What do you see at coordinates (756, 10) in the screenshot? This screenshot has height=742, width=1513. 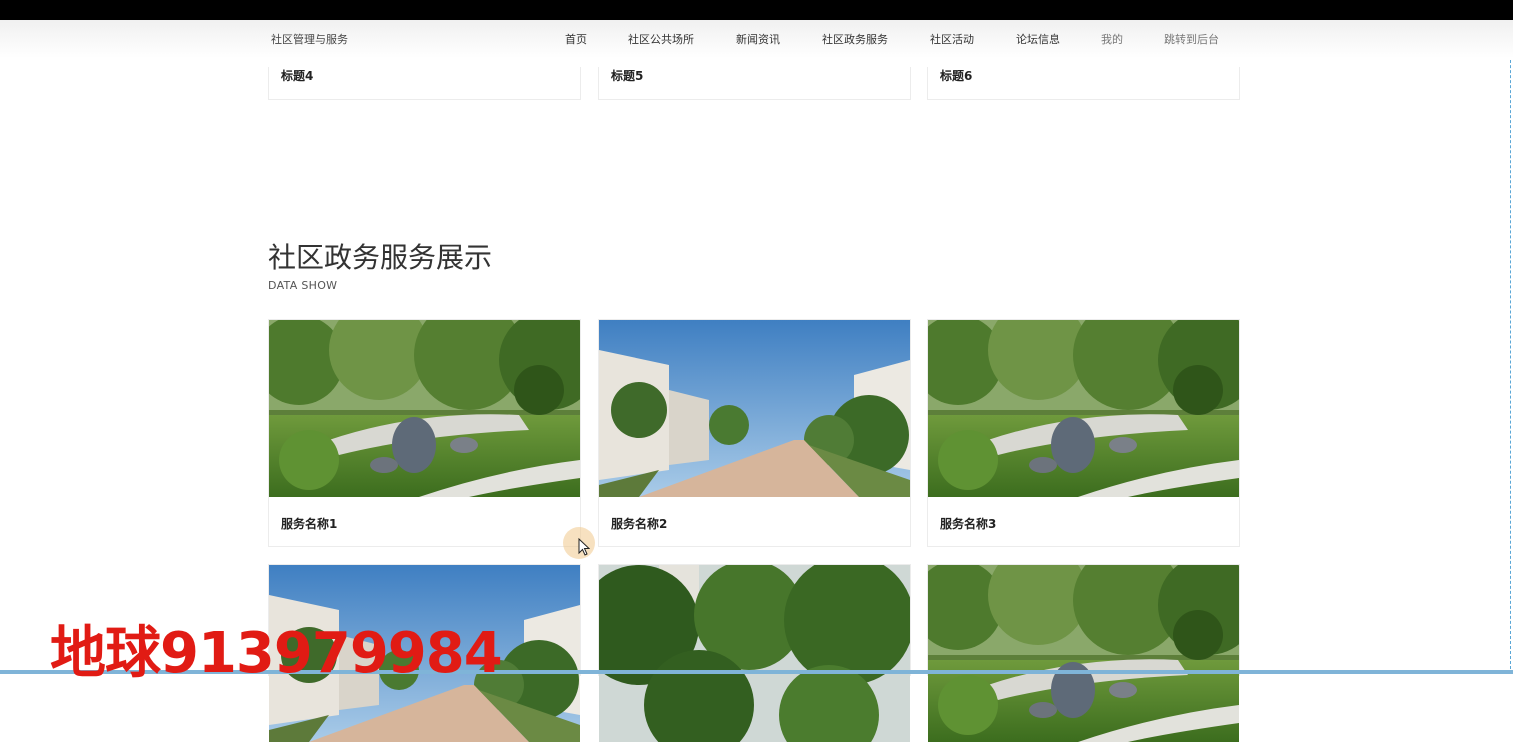 I see `window-top-bar` at bounding box center [756, 10].